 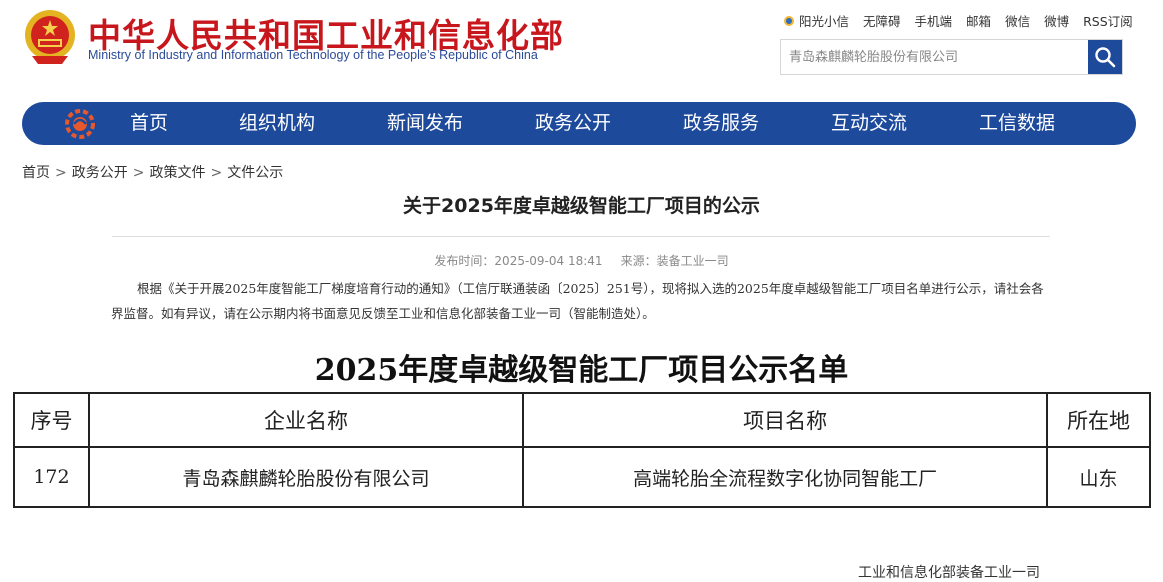 I want to click on column-header-location: 所在地, so click(x=1098, y=420).